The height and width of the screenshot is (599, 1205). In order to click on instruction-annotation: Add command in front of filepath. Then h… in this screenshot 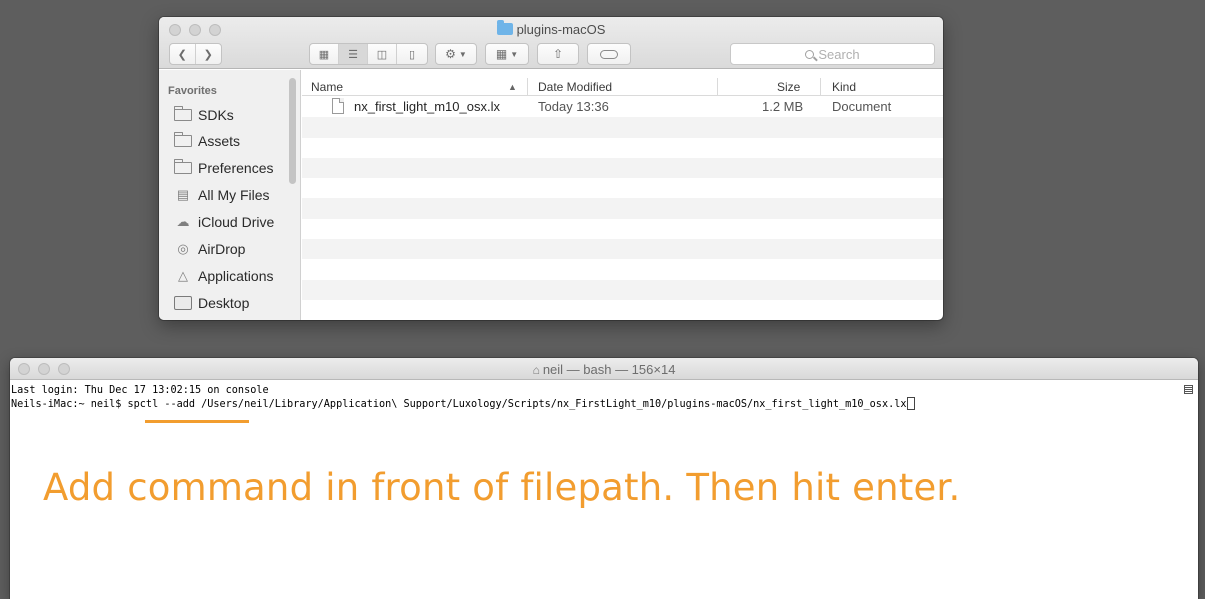, I will do `click(502, 487)`.